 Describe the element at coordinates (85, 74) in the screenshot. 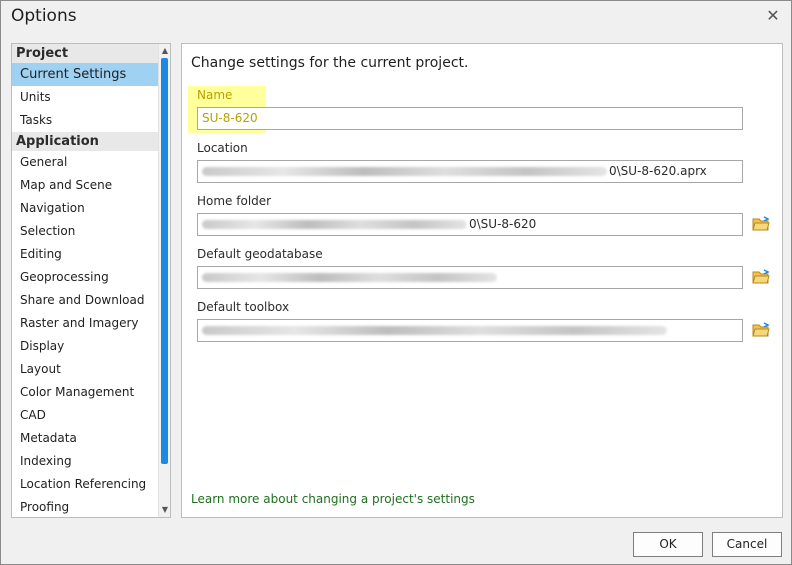

I see `nav-item-current-settings: Current Settings` at that location.